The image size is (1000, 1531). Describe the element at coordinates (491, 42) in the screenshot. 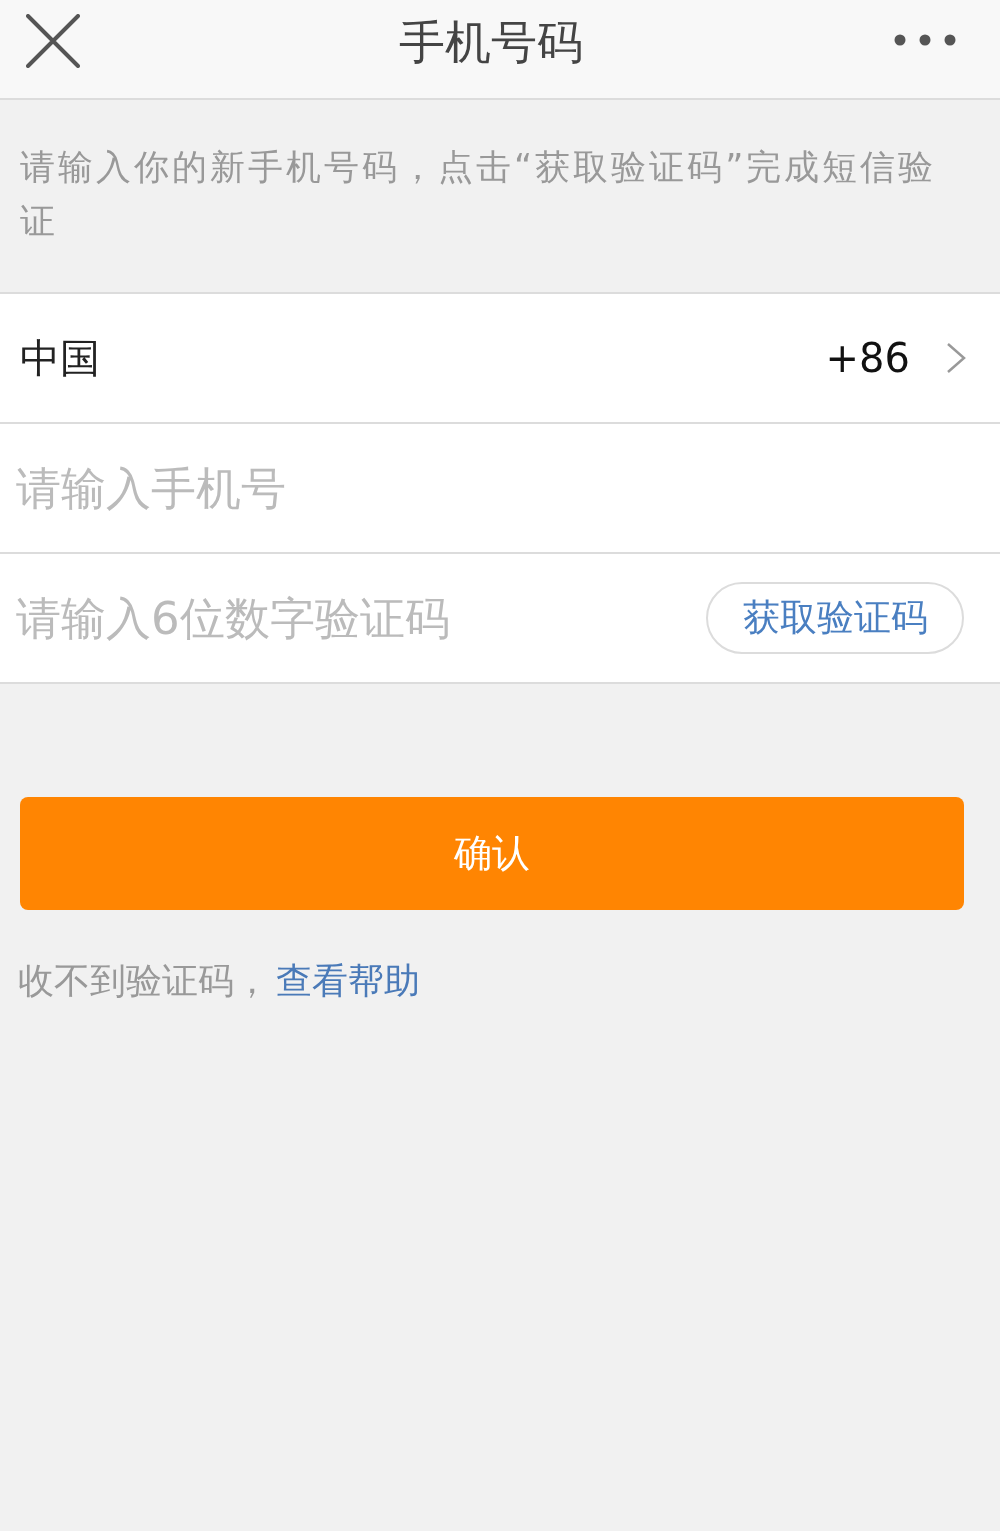

I see `page-title: 手机号码` at that location.